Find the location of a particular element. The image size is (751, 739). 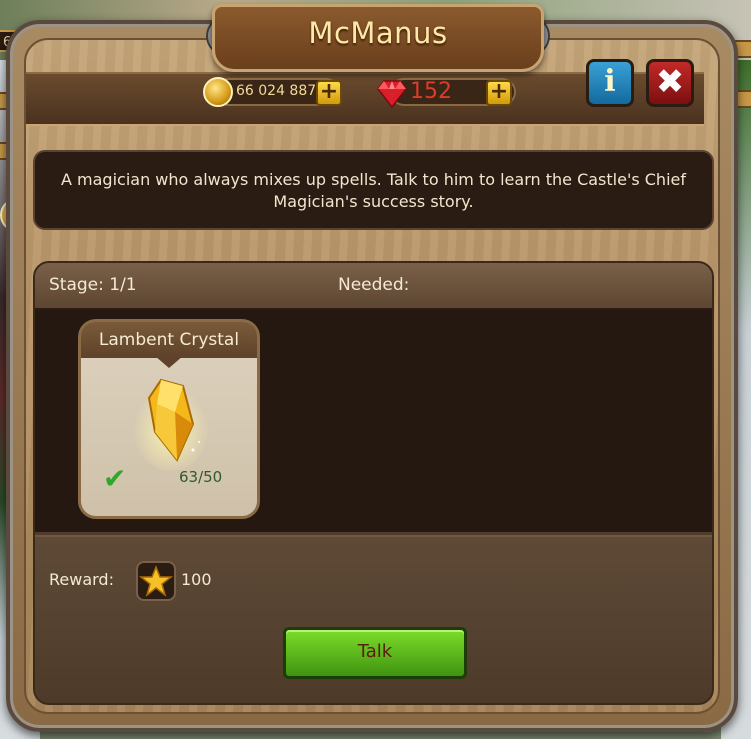

stage-header: Stage: 1/1 Needed: is located at coordinates (373, 286).